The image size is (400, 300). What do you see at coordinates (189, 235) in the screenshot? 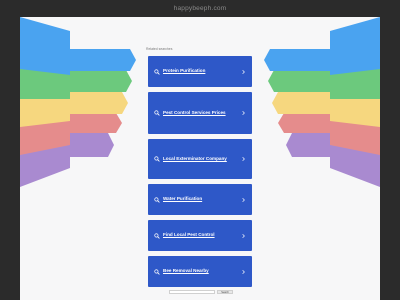
I see `related-link-label: Find Local Pest Control` at bounding box center [189, 235].